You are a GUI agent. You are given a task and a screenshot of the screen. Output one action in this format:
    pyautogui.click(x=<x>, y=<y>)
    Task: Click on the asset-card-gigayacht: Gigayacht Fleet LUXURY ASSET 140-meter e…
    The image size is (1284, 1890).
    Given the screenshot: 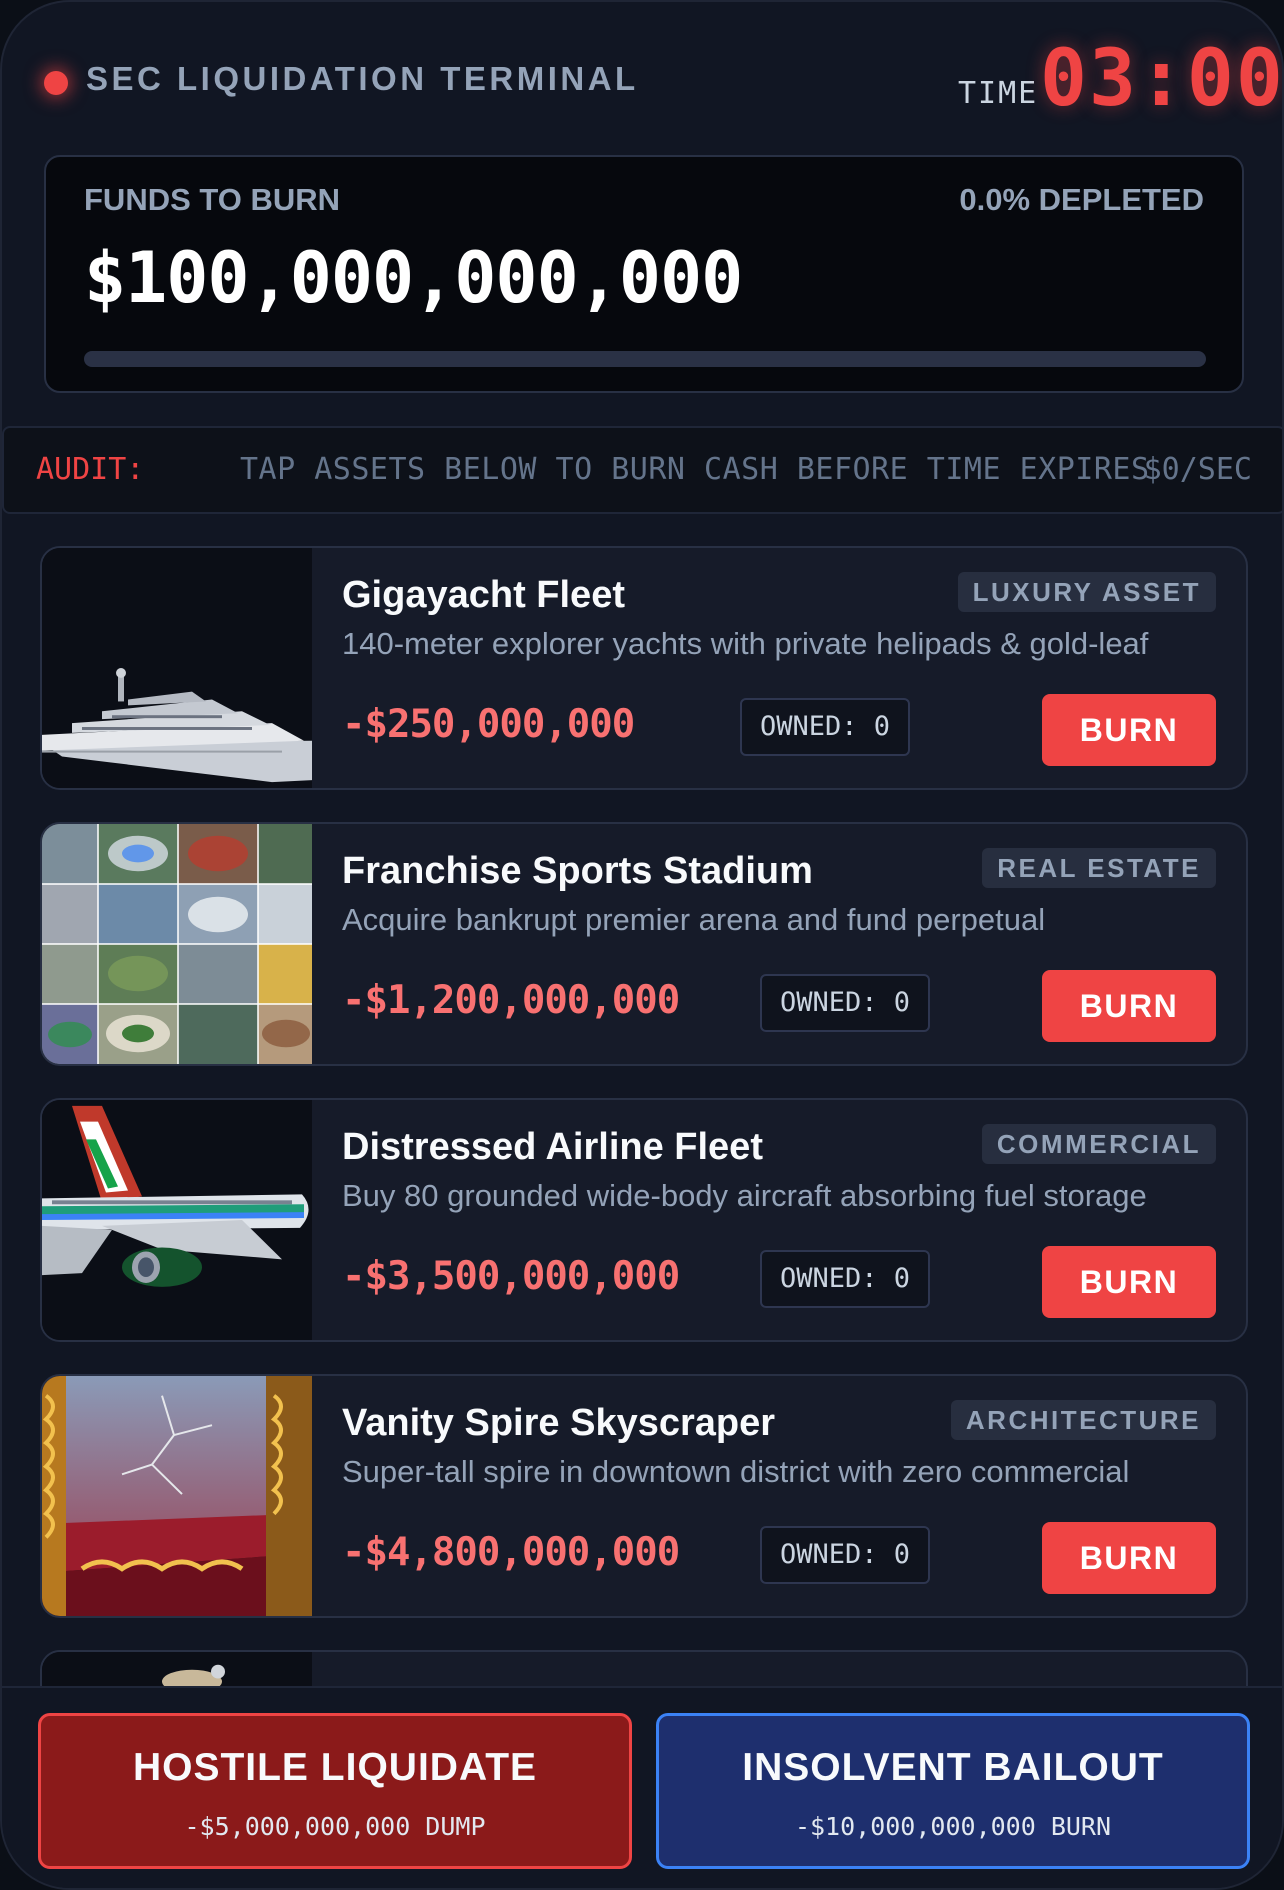 What is the action you would take?
    pyautogui.click(x=644, y=668)
    